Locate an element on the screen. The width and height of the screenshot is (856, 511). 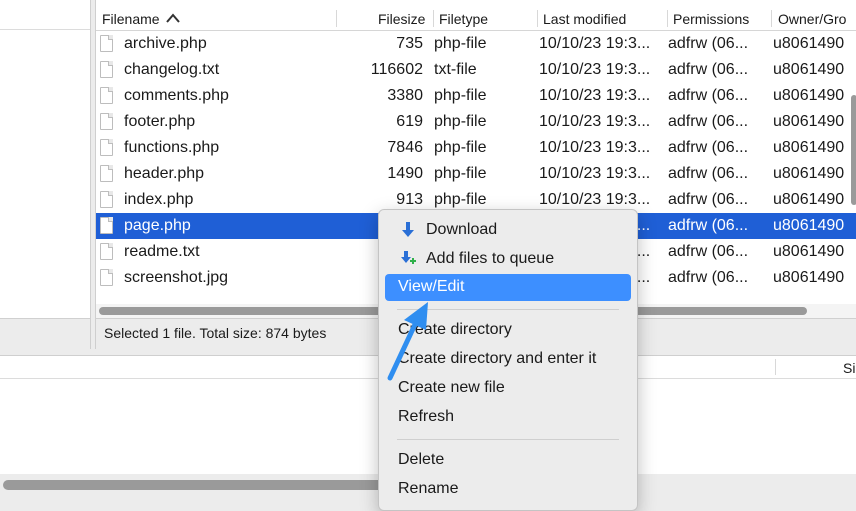
scrollbar-thumb is located at coordinates (213, 485).